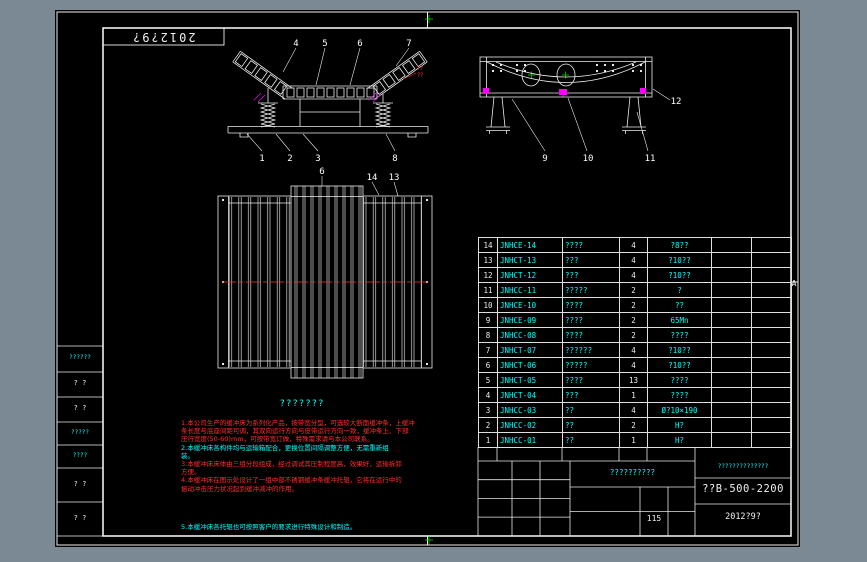  I want to click on callout-label: 5, so click(324, 44).